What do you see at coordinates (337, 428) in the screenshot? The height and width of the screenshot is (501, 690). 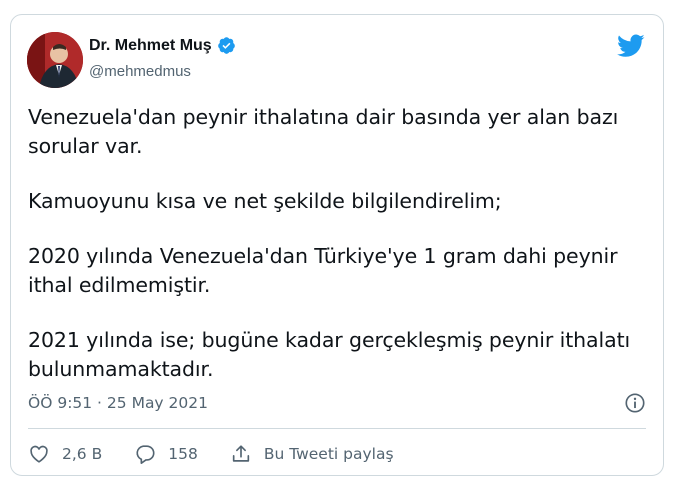 I see `divider` at bounding box center [337, 428].